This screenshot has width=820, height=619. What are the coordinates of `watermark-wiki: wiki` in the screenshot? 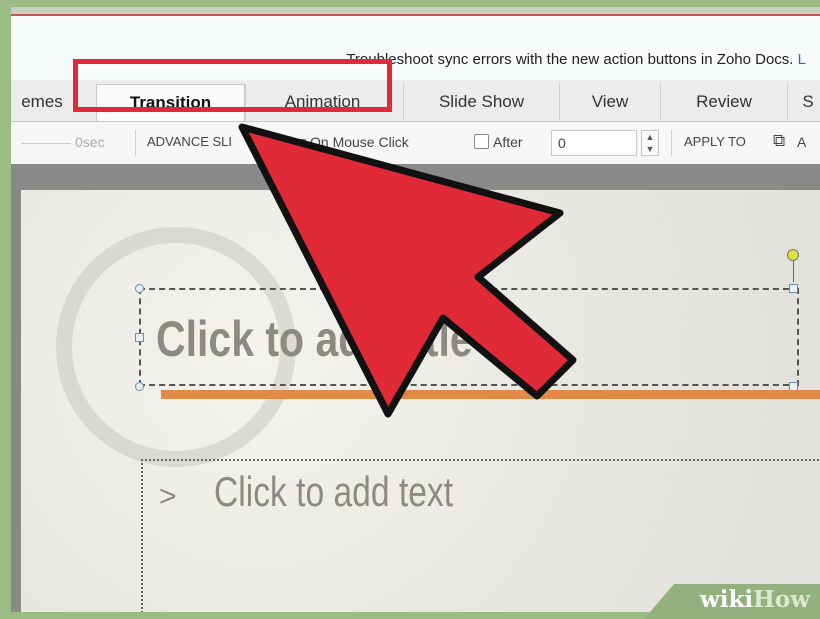 It's located at (726, 599).